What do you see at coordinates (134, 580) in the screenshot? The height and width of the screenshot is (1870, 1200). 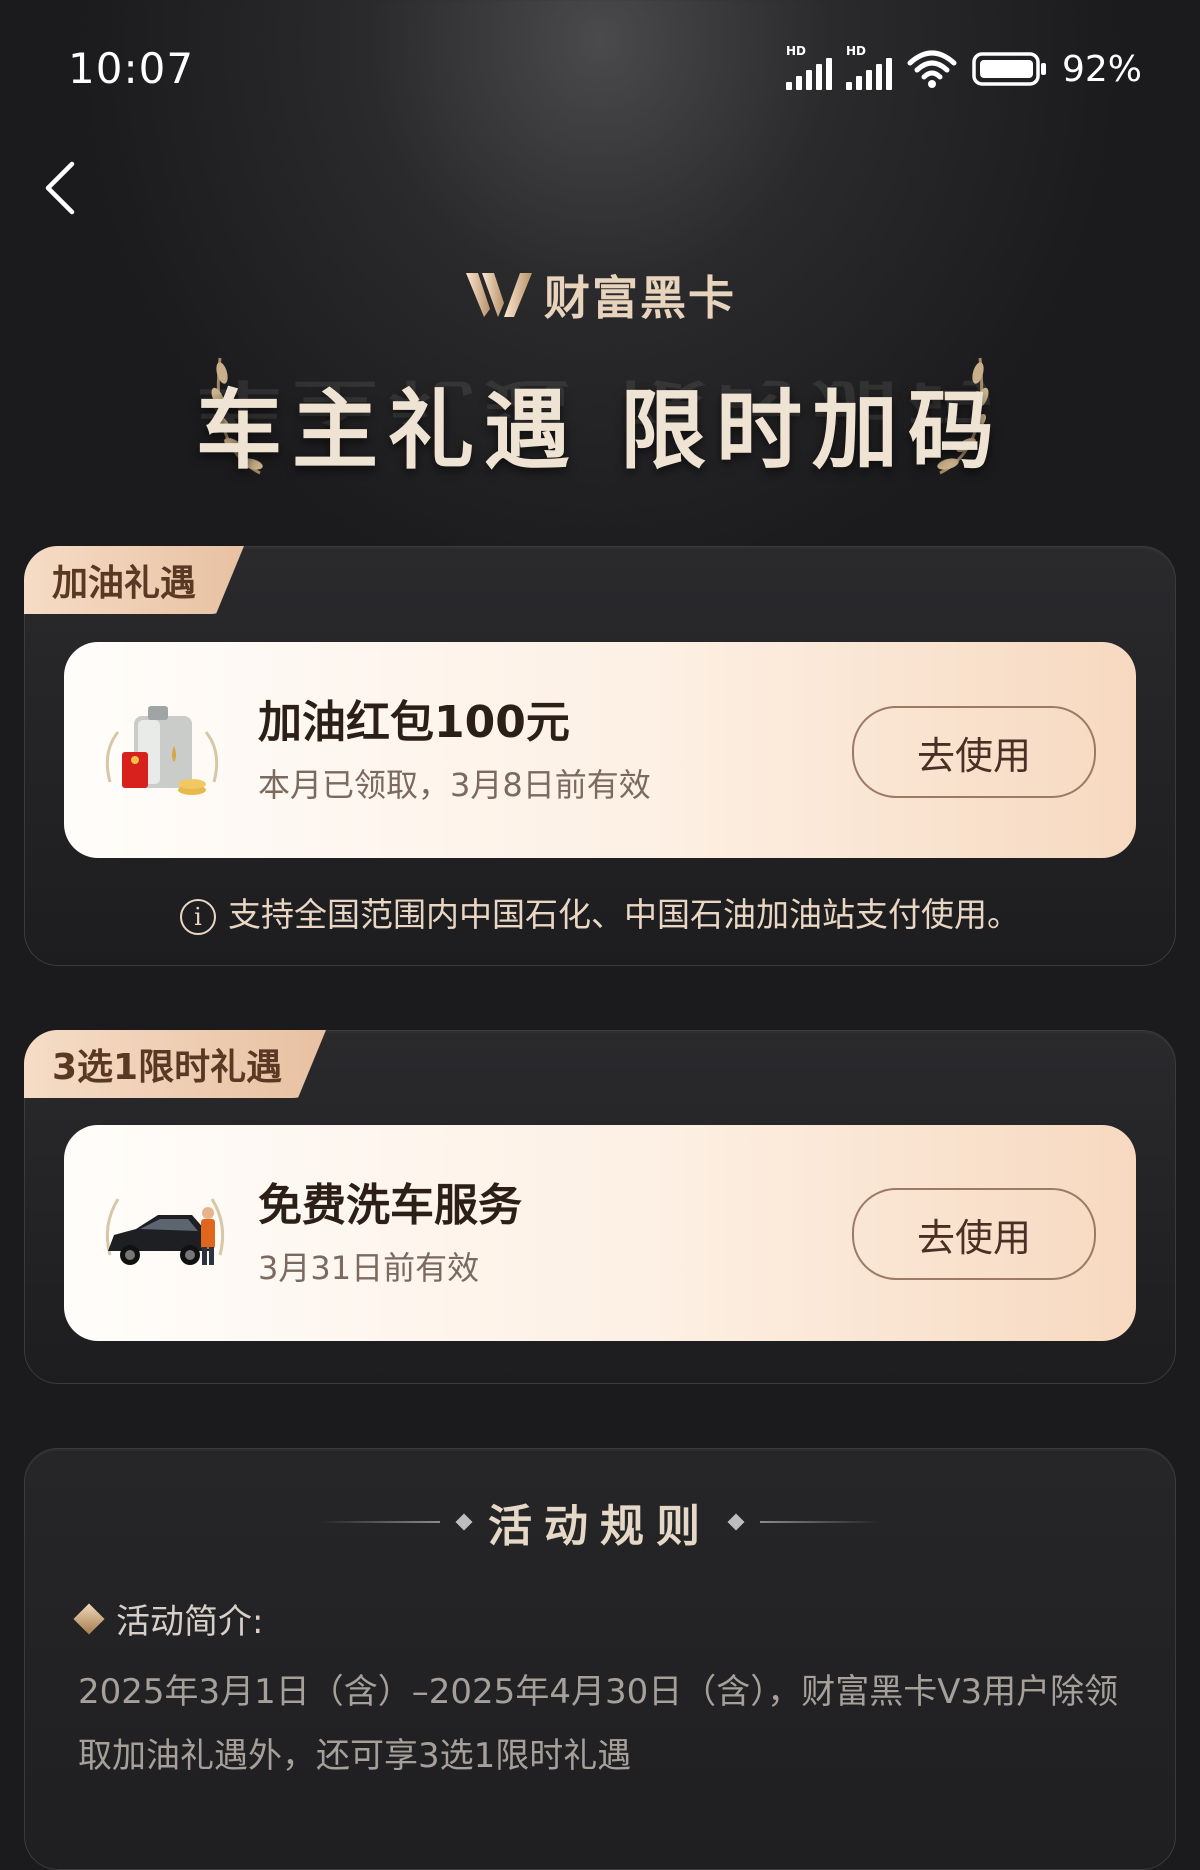 I see `fuel-section-tab: 加油礼遇` at bounding box center [134, 580].